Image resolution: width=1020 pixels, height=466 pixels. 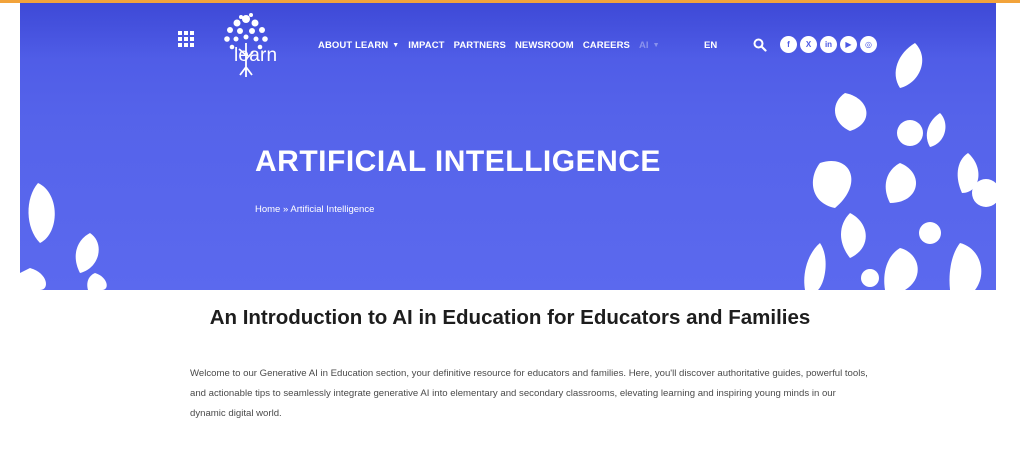 What do you see at coordinates (332, 209) in the screenshot?
I see `breadcrumb-current: Artificial Intelligence` at bounding box center [332, 209].